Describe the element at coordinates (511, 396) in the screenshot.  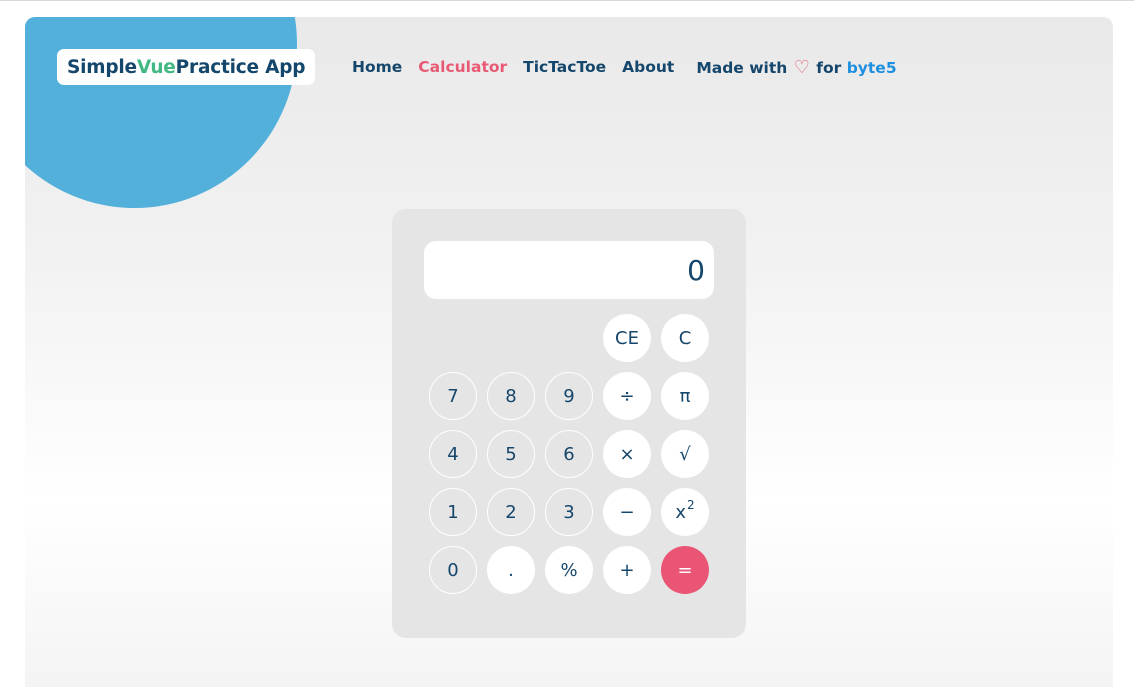
I see `digit-8-button: 8` at that location.